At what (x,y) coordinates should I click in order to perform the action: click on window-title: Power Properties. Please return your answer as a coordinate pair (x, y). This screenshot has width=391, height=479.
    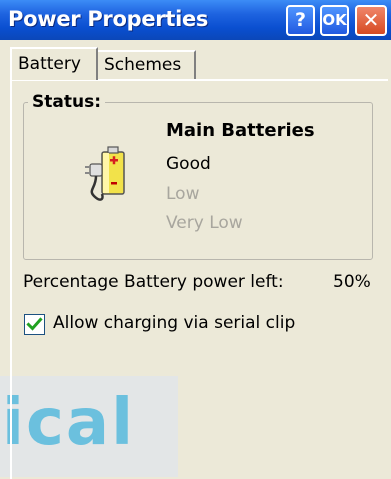
    Looking at the image, I should click on (108, 19).